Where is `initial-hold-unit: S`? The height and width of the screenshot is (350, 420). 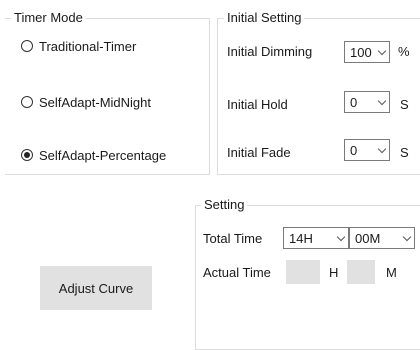 initial-hold-unit: S is located at coordinates (404, 104).